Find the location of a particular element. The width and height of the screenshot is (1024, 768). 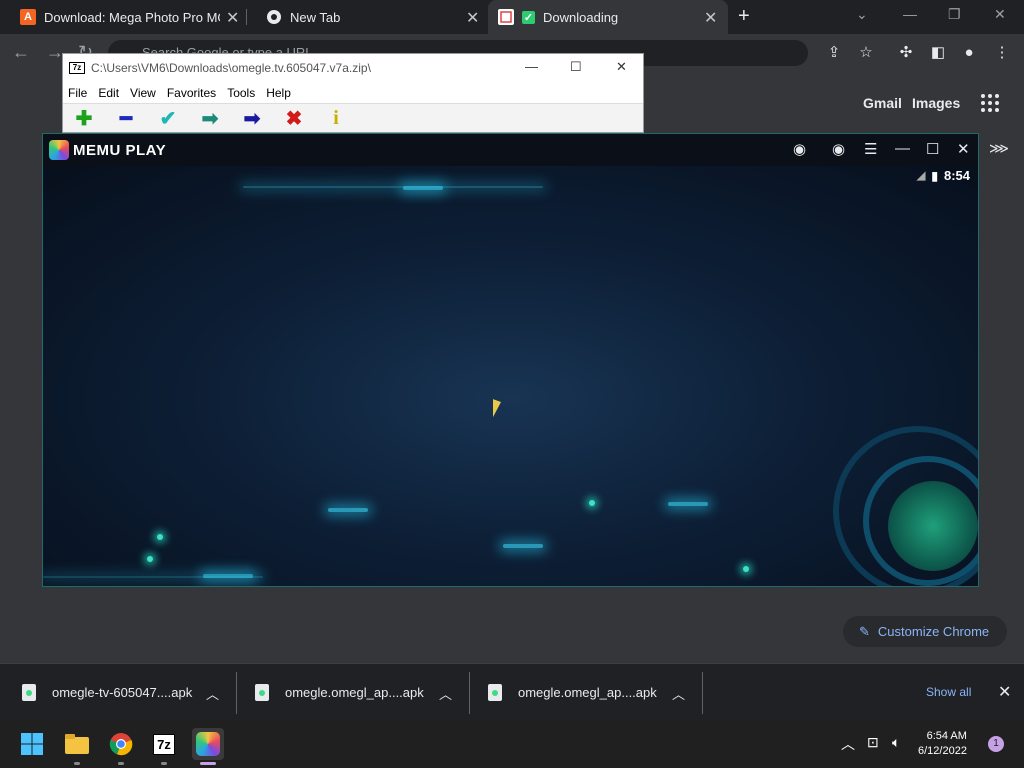

memu-titlebar: MEMU PLAY ◉ ◉ ☰ — ☐ ✕ is located at coordinates (510, 150).